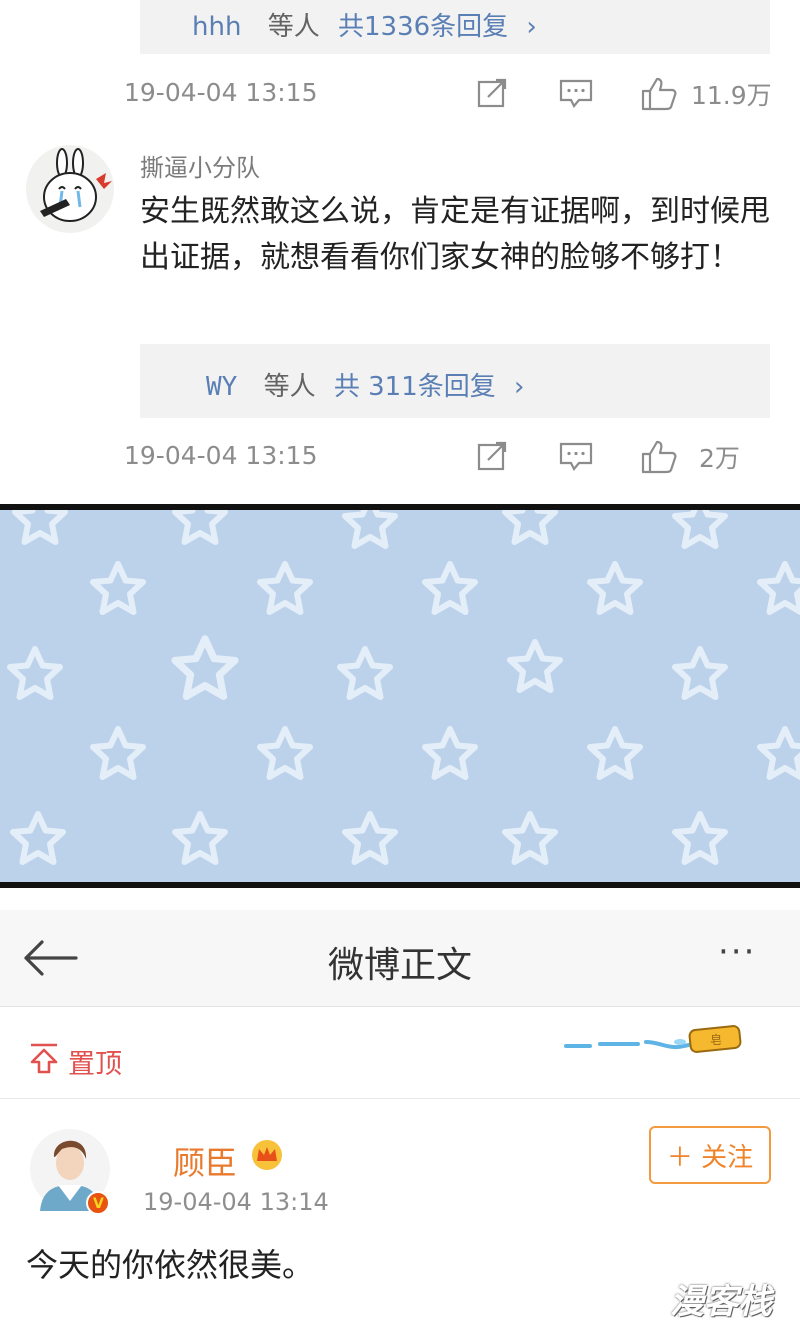 The width and height of the screenshot is (800, 1330). What do you see at coordinates (423, 27) in the screenshot?
I see `reply-count-link: 共1336条回复` at bounding box center [423, 27].